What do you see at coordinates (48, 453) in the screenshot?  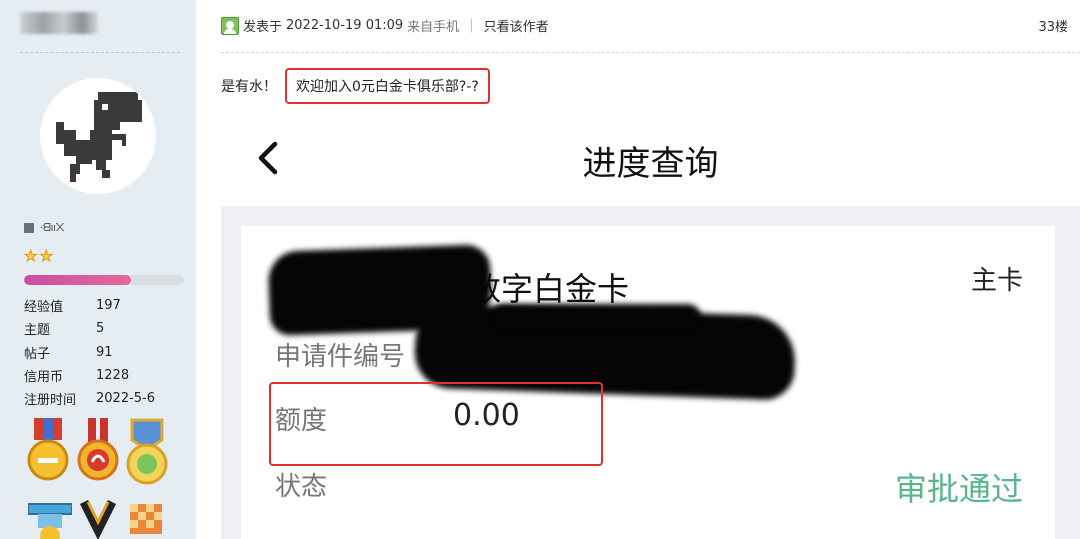 I see `gold-medal-icon` at bounding box center [48, 453].